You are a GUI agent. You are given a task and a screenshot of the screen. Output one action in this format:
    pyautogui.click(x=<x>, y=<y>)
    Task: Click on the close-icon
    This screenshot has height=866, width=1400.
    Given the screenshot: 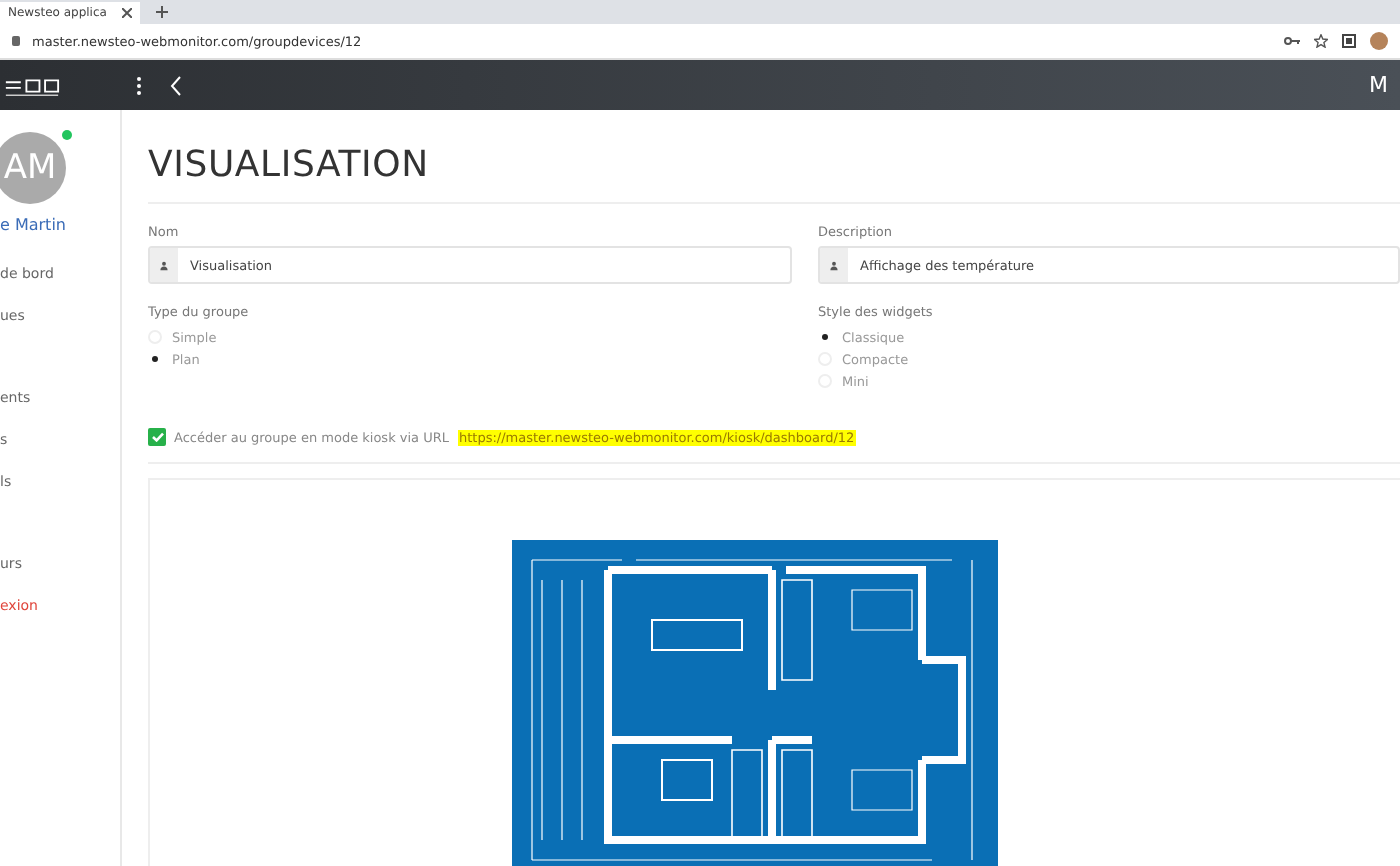 What is the action you would take?
    pyautogui.click(x=127, y=13)
    